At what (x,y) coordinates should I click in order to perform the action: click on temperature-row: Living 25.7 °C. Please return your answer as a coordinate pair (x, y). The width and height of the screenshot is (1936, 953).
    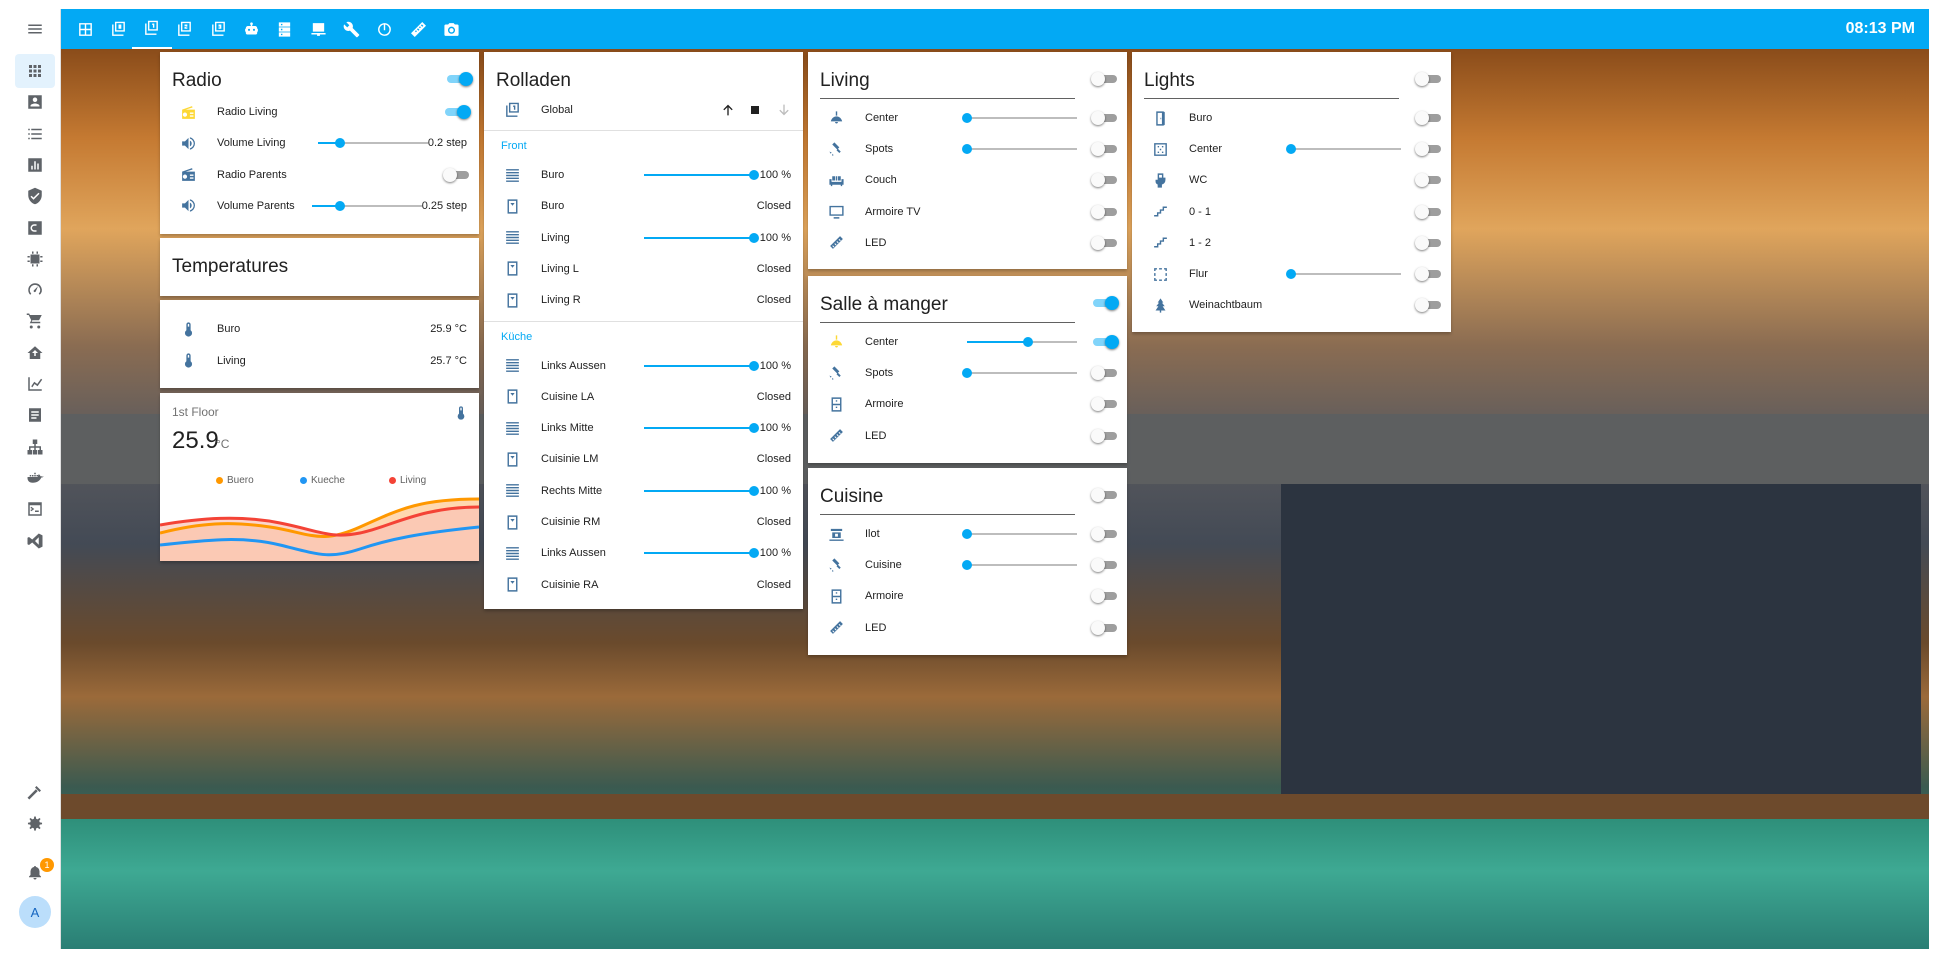
    Looking at the image, I should click on (319, 361).